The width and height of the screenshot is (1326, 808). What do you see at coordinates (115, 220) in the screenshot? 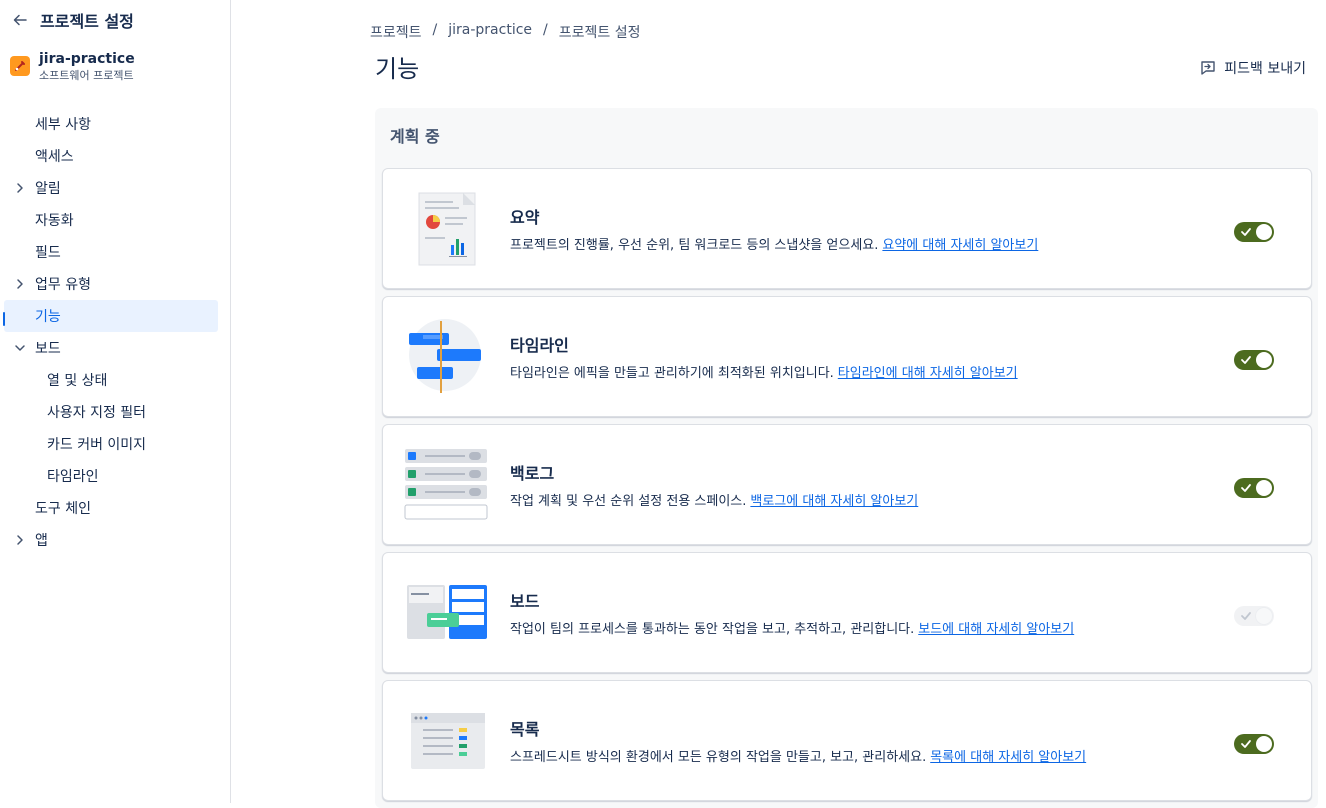
I see `nav-item-automation: 자동화` at bounding box center [115, 220].